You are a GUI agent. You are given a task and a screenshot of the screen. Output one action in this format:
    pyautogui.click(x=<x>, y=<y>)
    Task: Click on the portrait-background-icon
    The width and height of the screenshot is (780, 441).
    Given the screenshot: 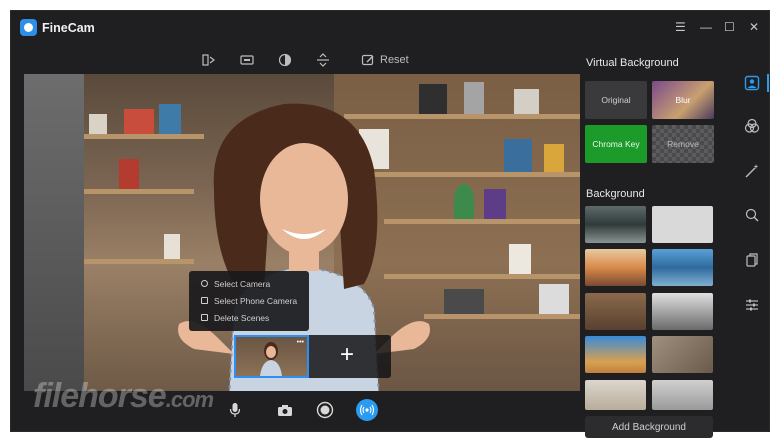 What is the action you would take?
    pyautogui.click(x=752, y=83)
    